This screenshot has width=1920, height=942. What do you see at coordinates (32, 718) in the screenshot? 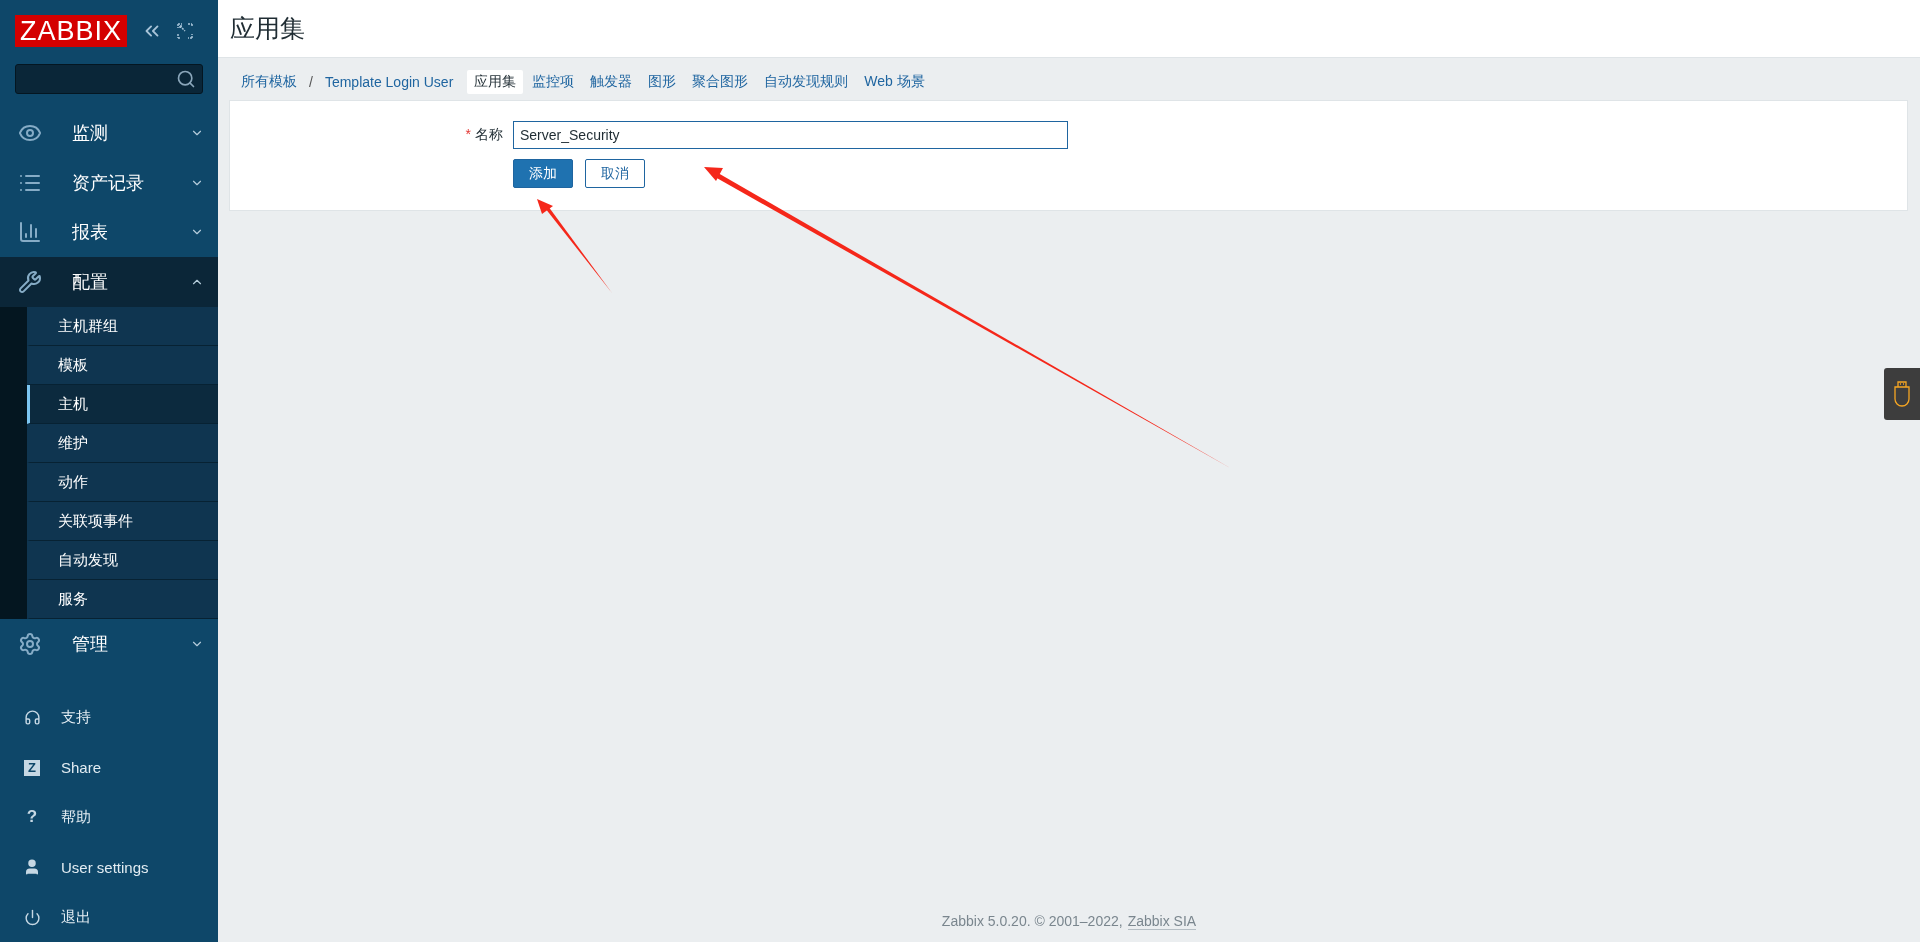
I see `headset-icon` at bounding box center [32, 718].